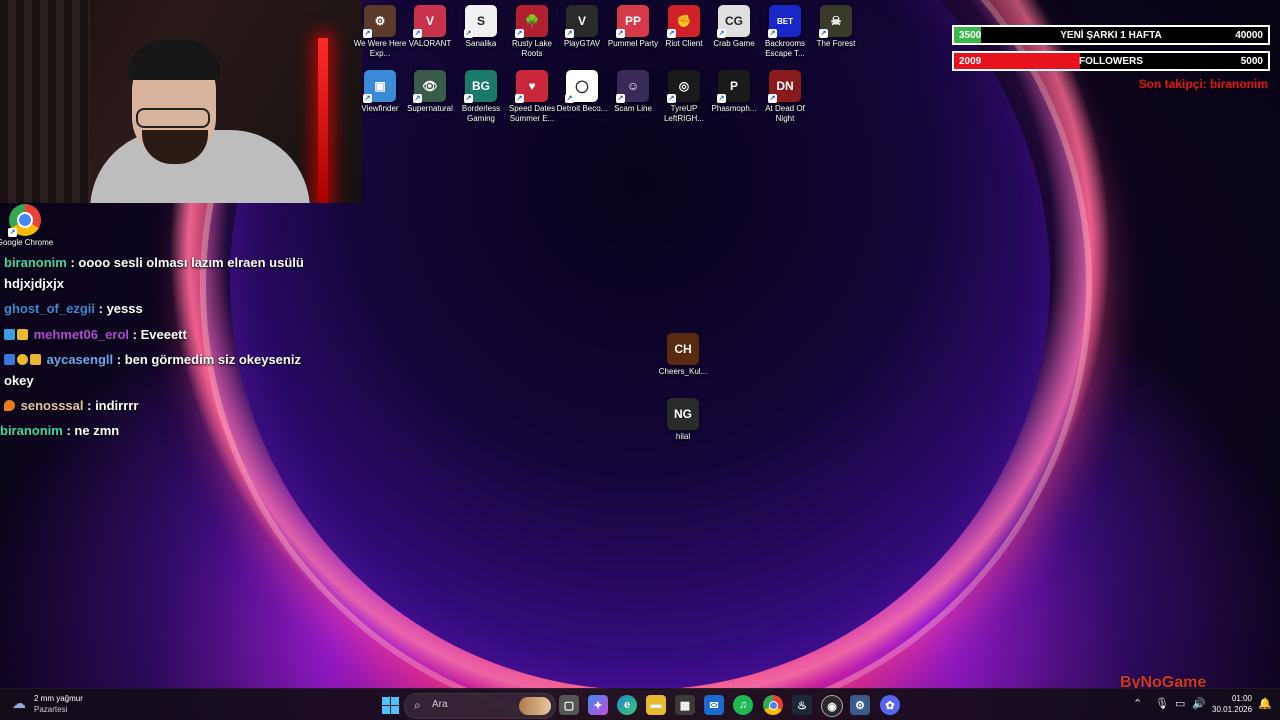  I want to click on one-badge-icon, so click(22, 359).